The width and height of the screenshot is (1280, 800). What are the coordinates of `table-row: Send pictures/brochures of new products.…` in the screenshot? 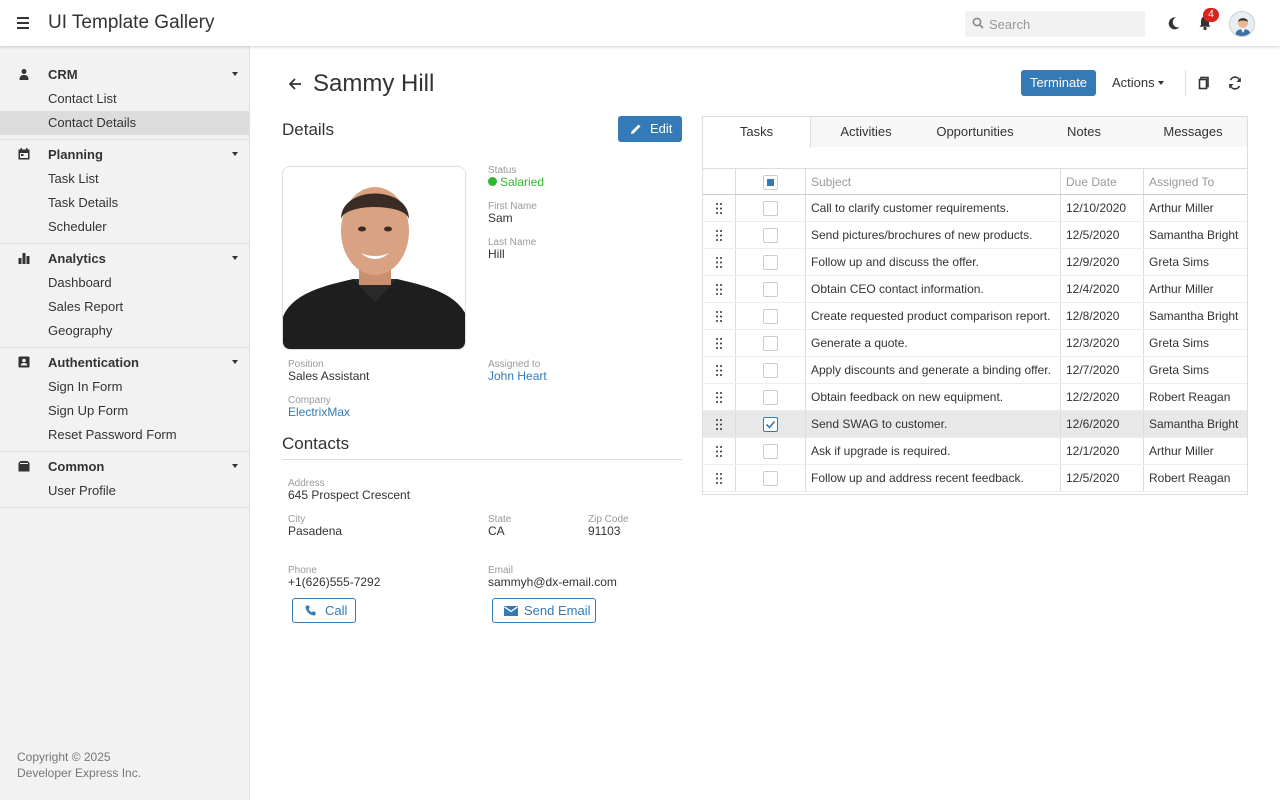 It's located at (975, 235).